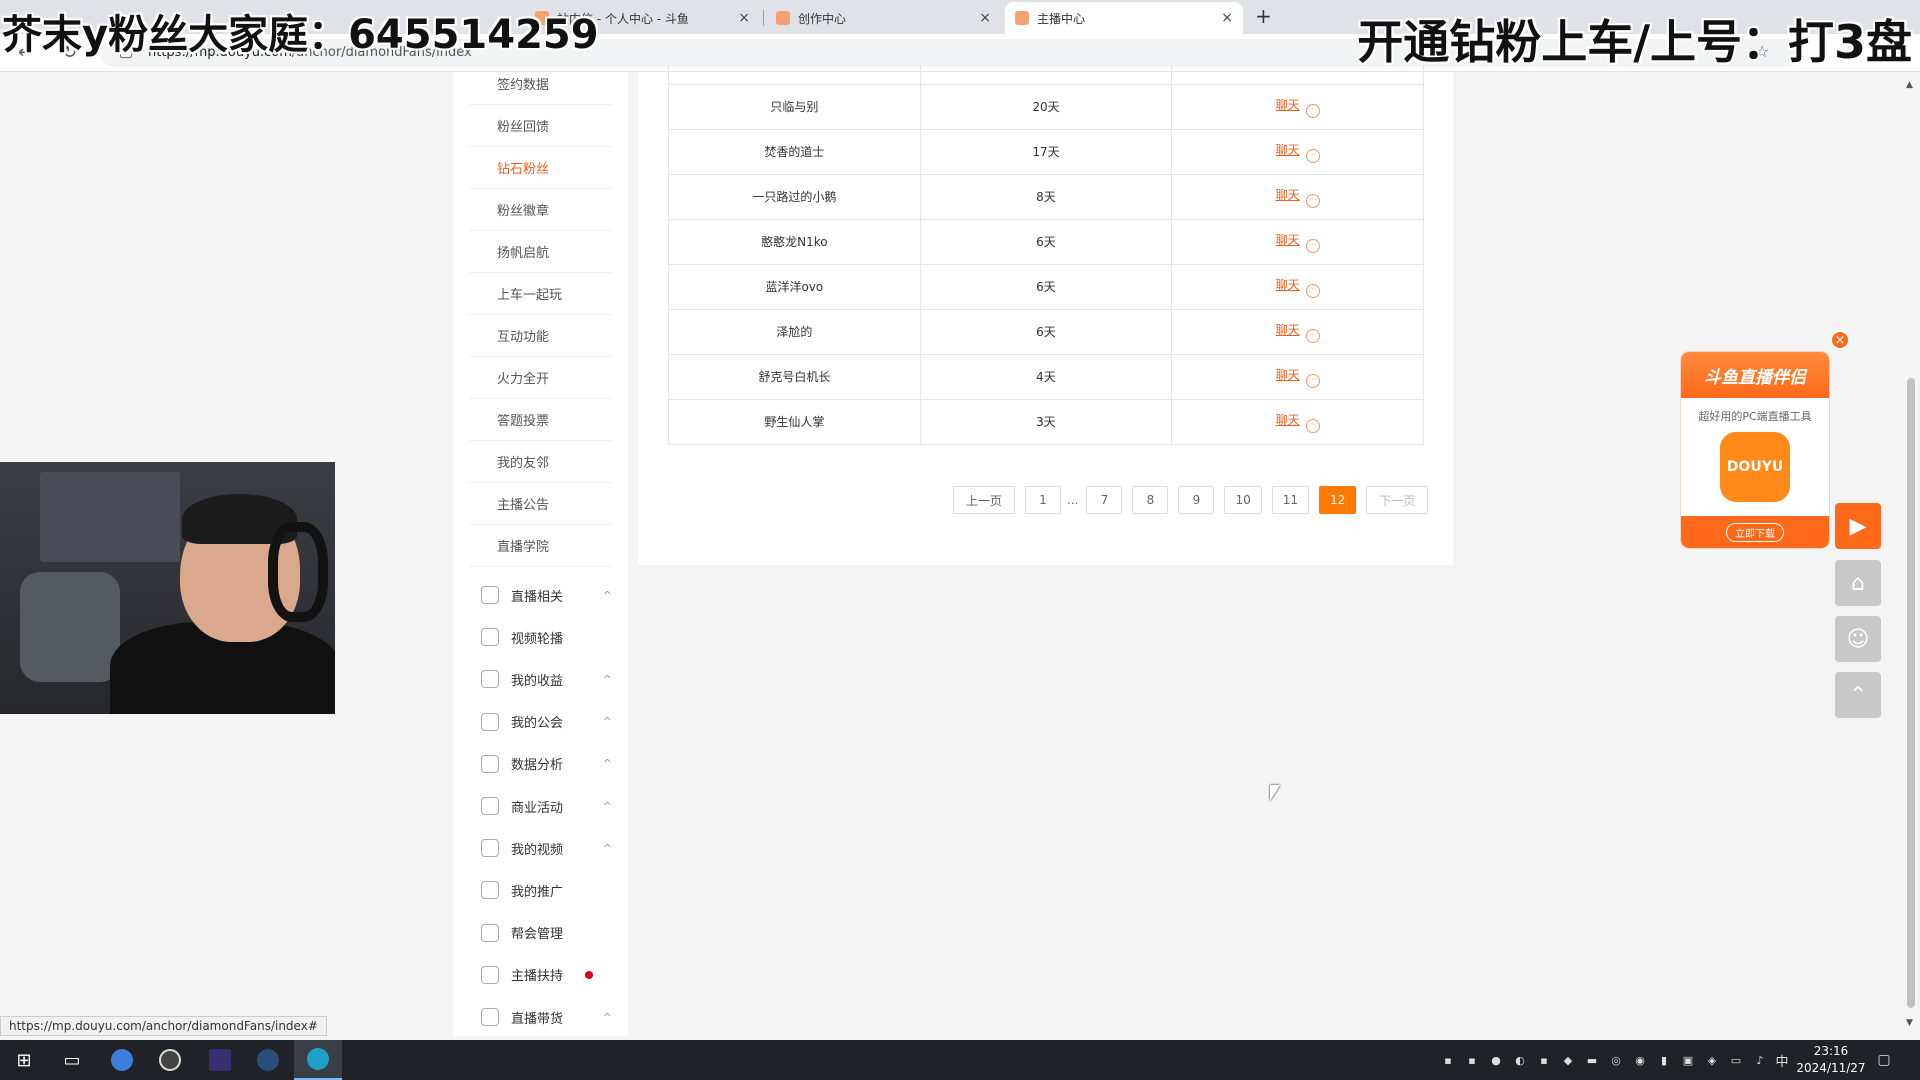  Describe the element at coordinates (1911, 693) in the screenshot. I see `scrollbar-thumb` at that location.